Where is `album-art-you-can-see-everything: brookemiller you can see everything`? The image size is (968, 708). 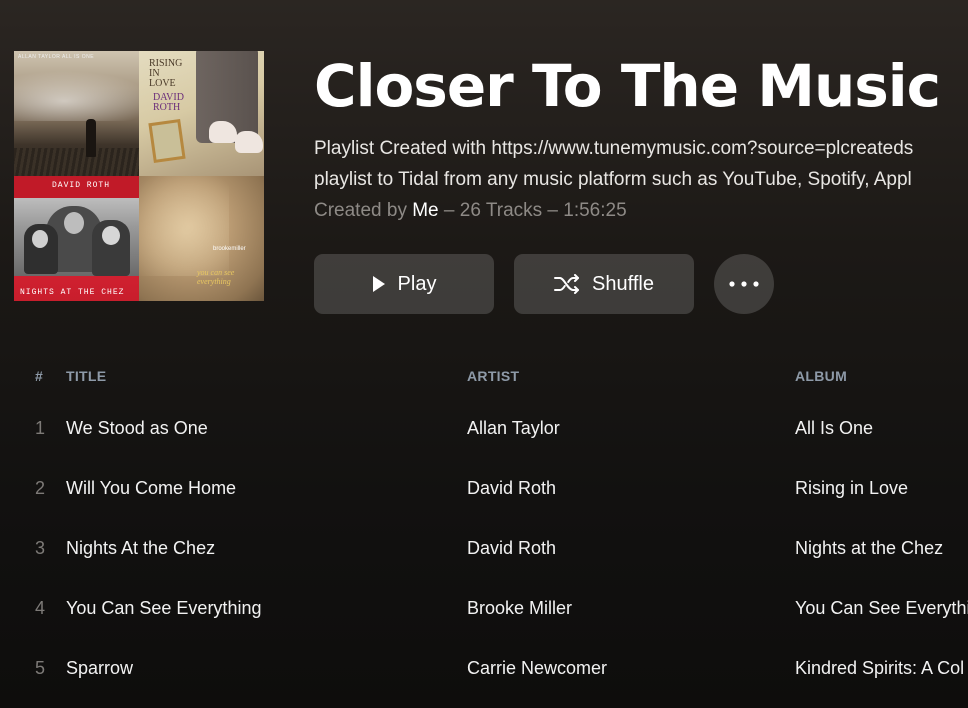 album-art-you-can-see-everything: brookemiller you can see everything is located at coordinates (201, 238).